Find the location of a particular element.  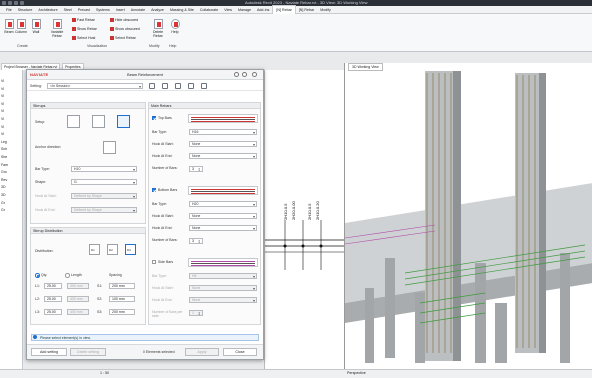

ribbon-tab: Systems is located at coordinates (103, 10).